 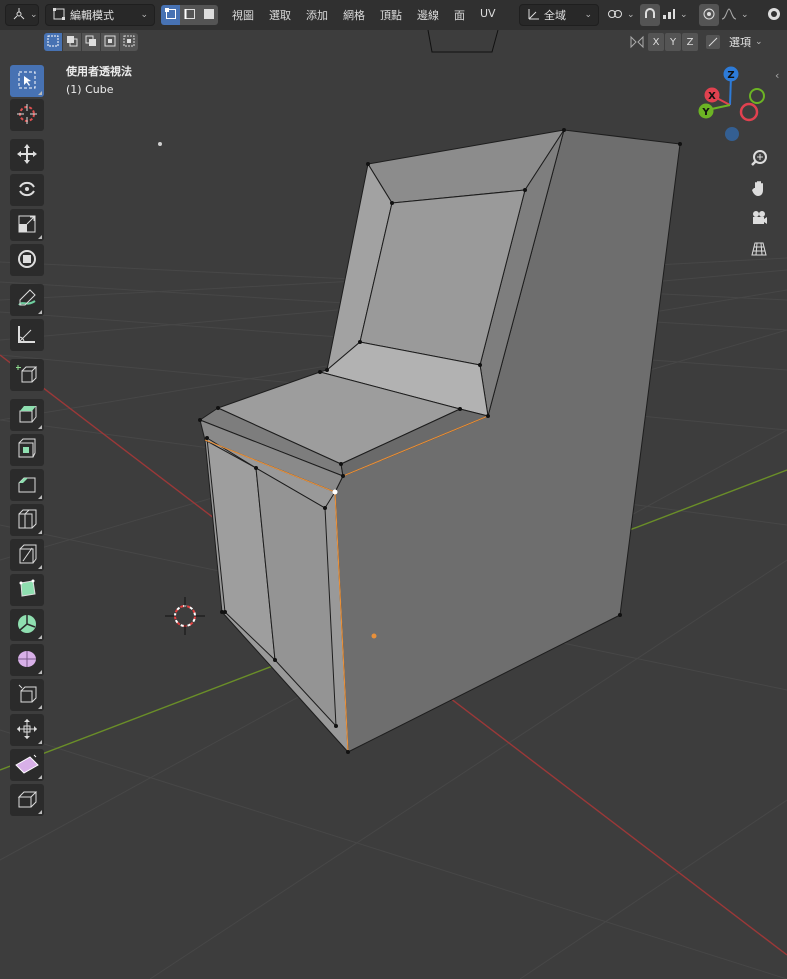 I want to click on perspective-toggle-button, so click(x=759, y=250).